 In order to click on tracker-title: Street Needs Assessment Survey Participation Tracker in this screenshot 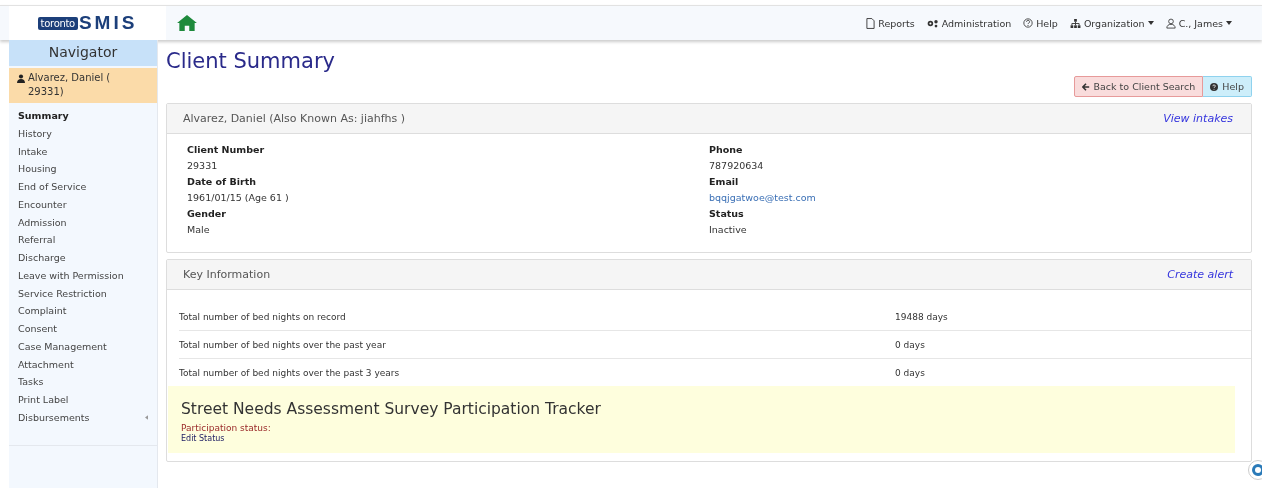, I will do `click(391, 409)`.